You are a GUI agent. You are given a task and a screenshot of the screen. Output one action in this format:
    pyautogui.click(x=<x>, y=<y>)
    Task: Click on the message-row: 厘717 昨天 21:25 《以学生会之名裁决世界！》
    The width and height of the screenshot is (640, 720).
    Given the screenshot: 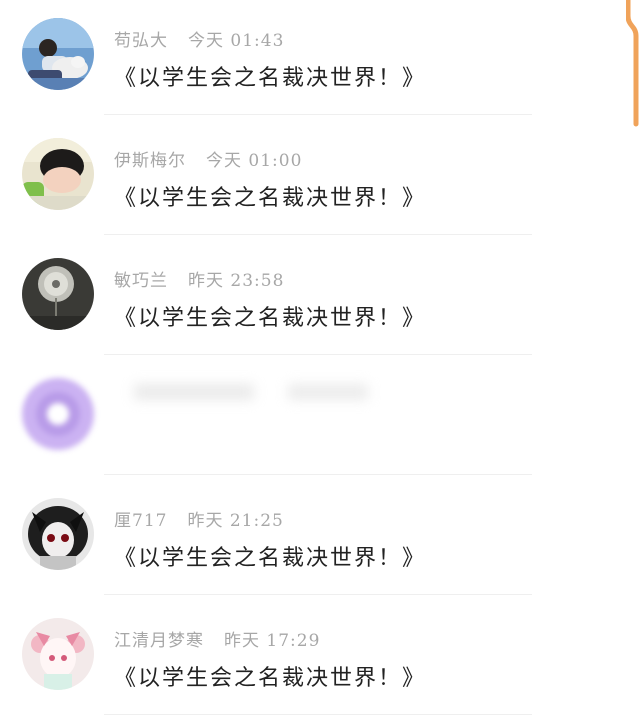 What is the action you would take?
    pyautogui.click(x=280, y=540)
    